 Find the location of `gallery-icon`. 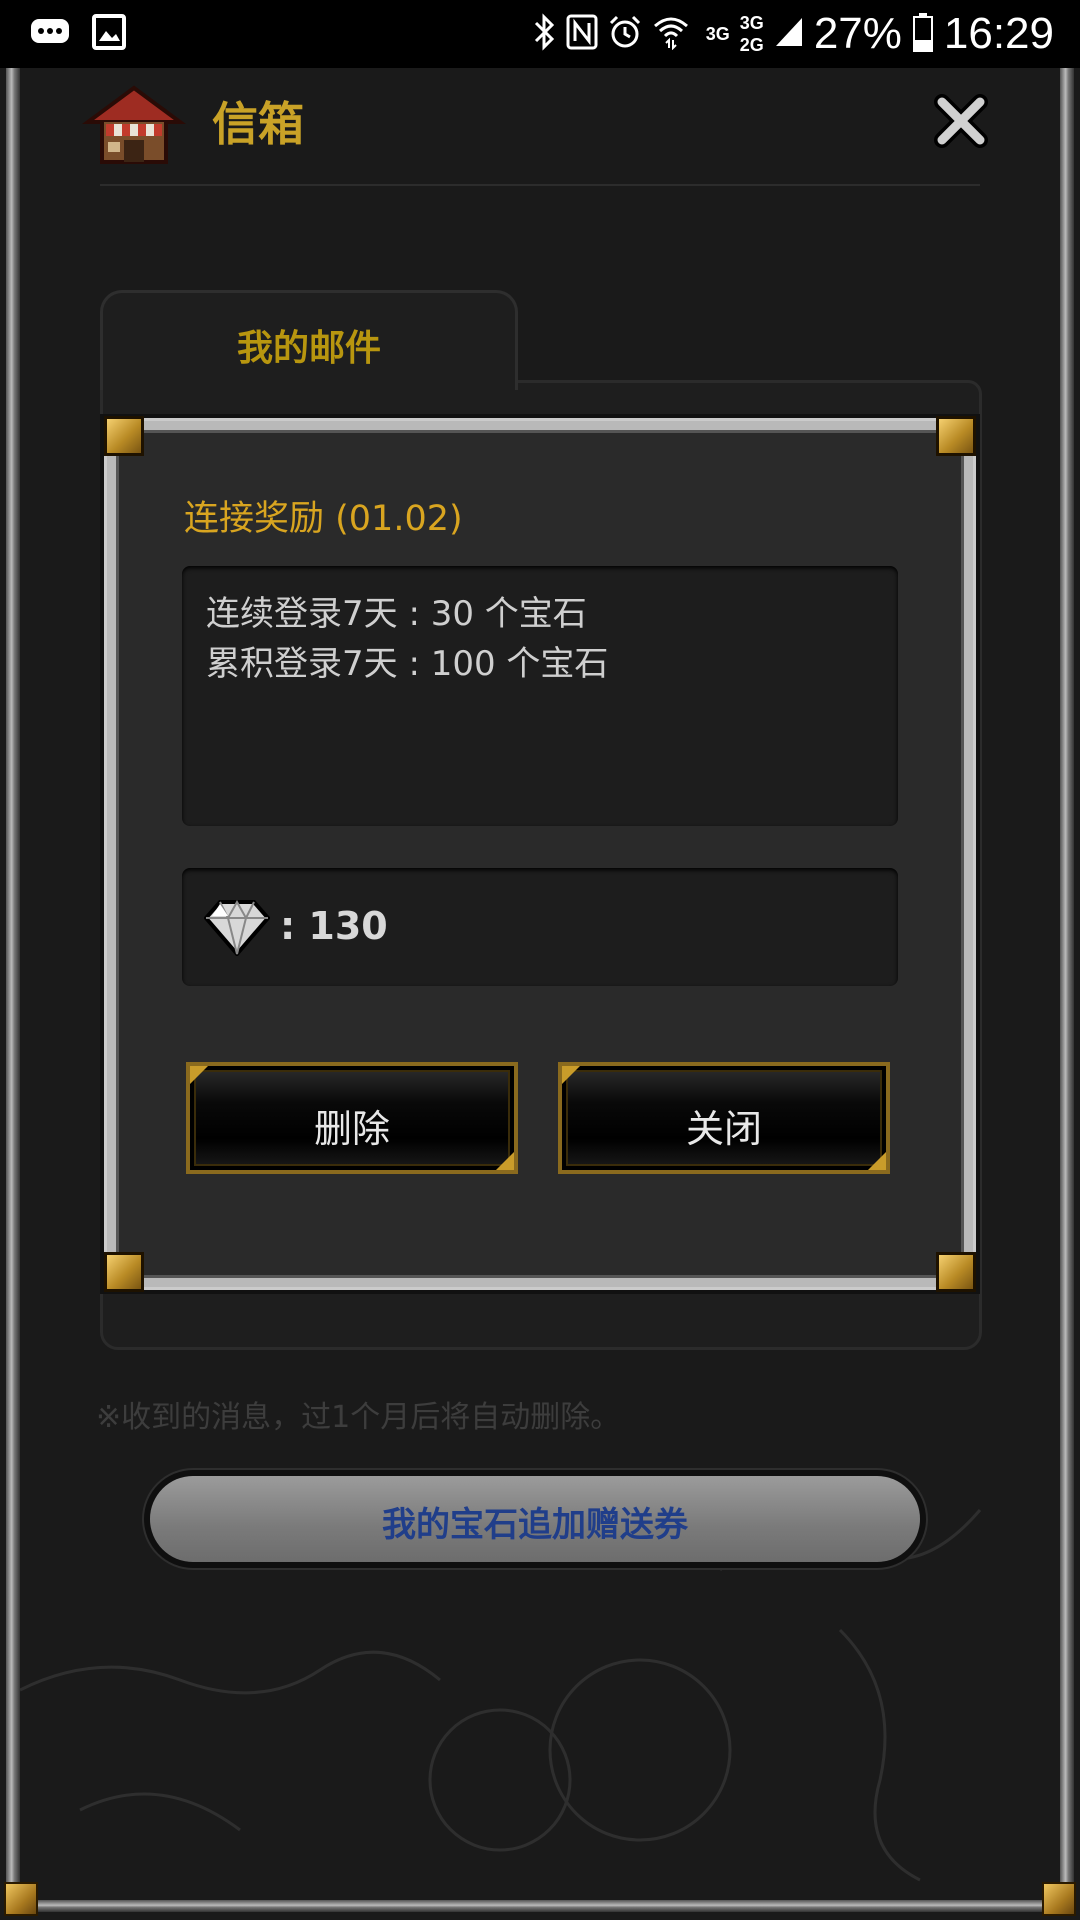

gallery-icon is located at coordinates (109, 34).